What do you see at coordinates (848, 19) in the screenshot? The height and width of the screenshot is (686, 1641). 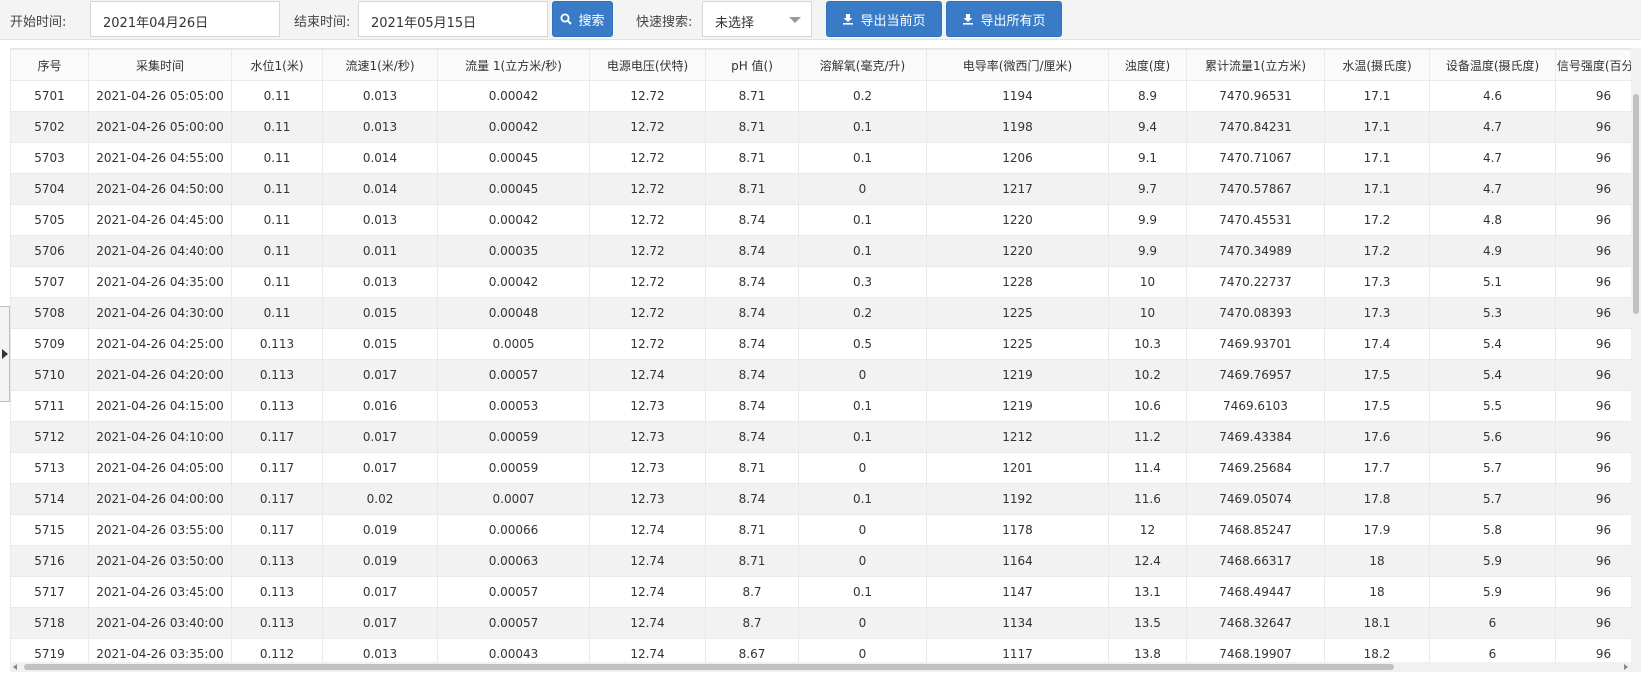 I see `download-icon` at bounding box center [848, 19].